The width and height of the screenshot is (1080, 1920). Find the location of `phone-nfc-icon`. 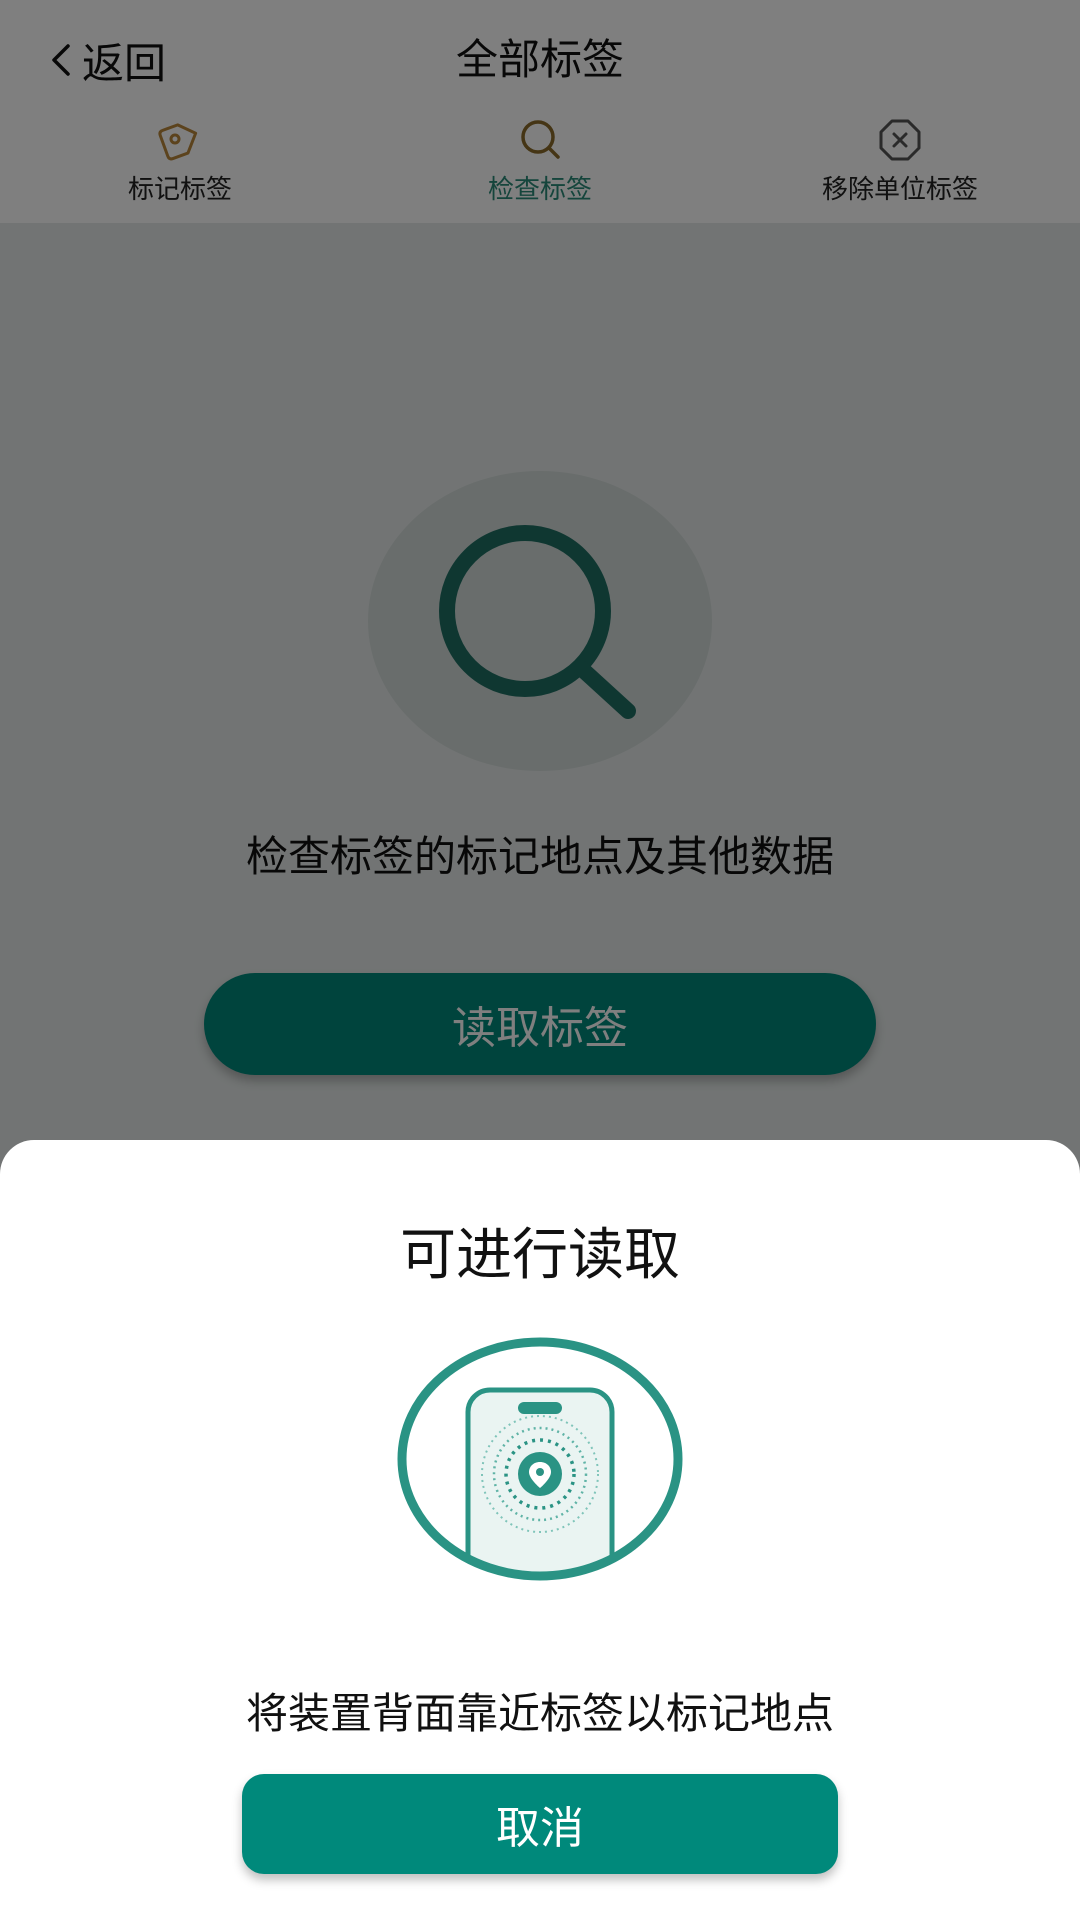

phone-nfc-icon is located at coordinates (540, 1459).